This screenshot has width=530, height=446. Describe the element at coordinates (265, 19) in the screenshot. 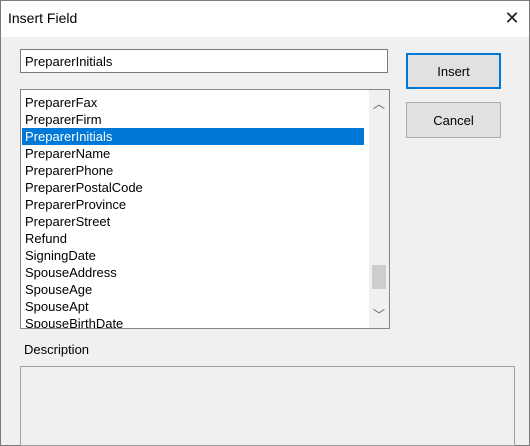

I see `title-bar: Insert Field ✕` at that location.